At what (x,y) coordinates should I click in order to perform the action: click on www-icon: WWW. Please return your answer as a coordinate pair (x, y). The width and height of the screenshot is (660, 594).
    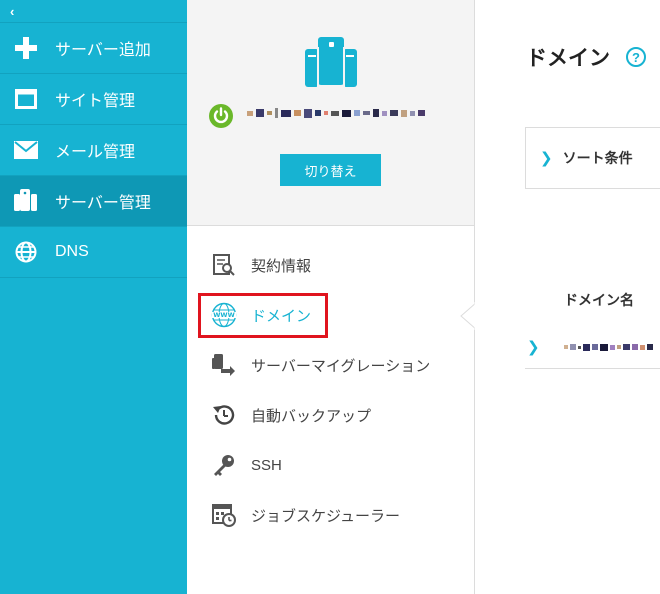
    Looking at the image, I should click on (224, 315).